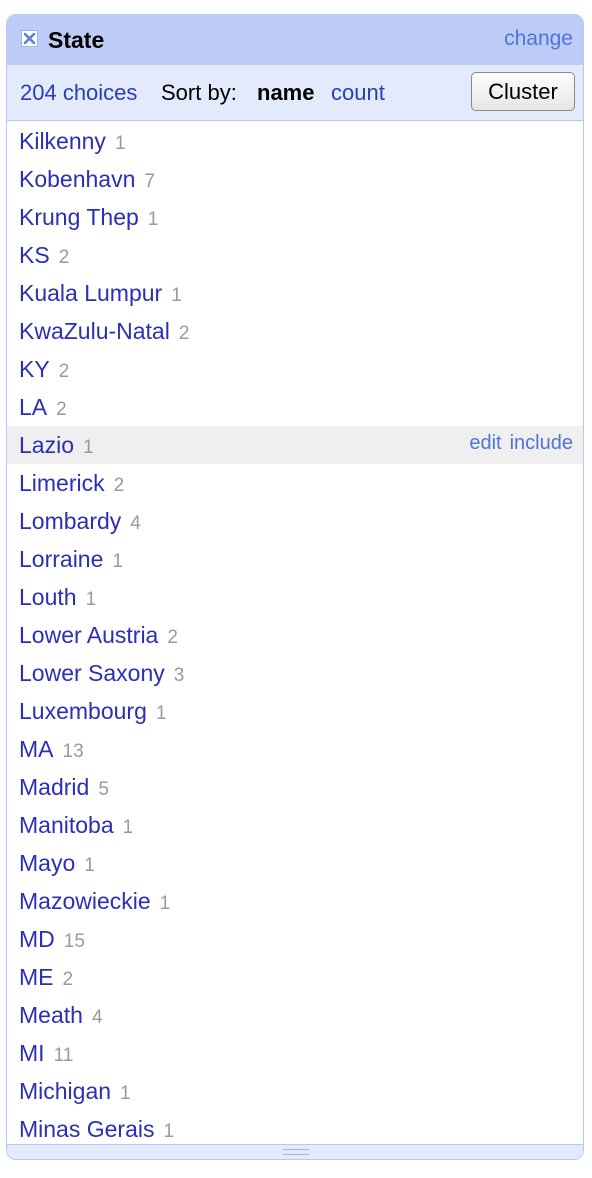 The image size is (592, 1178). Describe the element at coordinates (34, 369) in the screenshot. I see `choice-name-link: KY` at that location.